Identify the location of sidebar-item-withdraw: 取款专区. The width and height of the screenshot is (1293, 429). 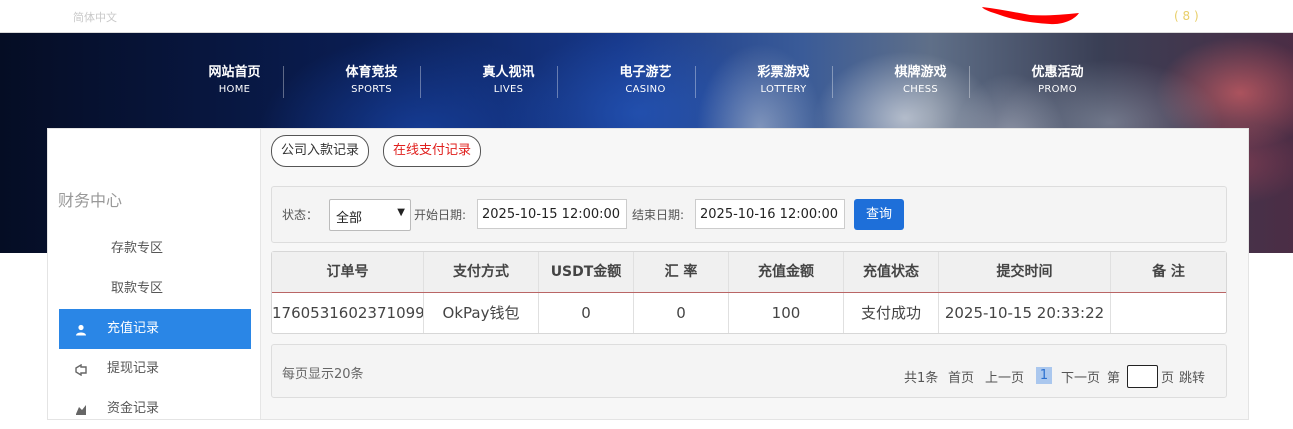
(155, 289).